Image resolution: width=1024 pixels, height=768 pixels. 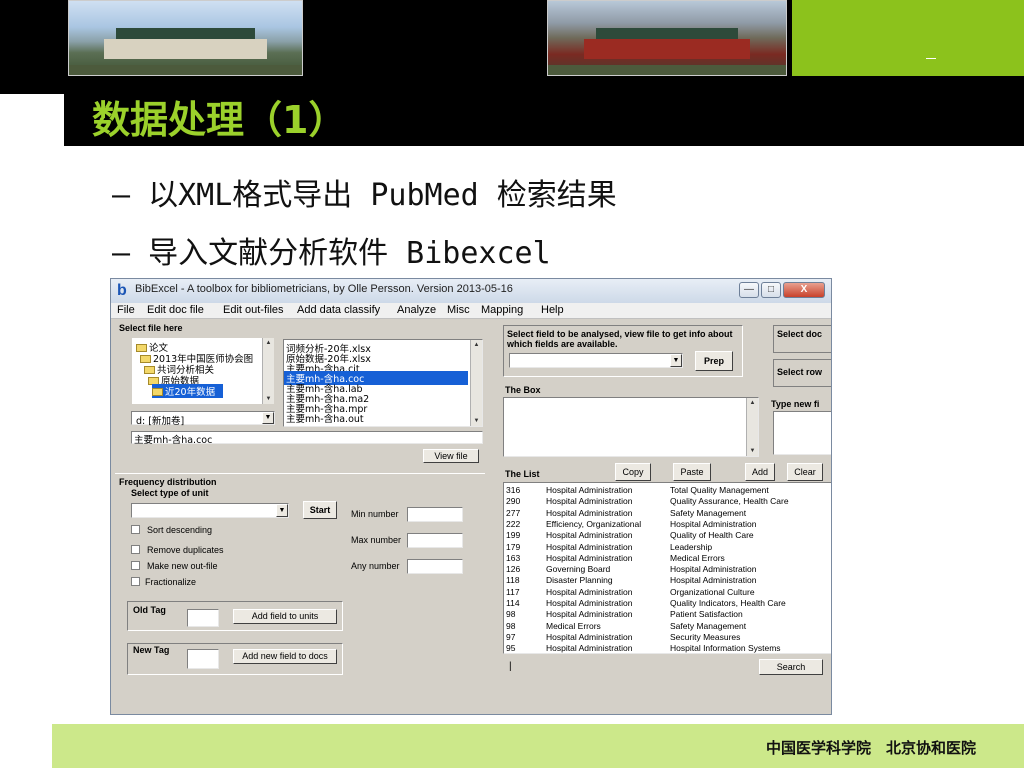 What do you see at coordinates (513, 580) in the screenshot?
I see `list-row-count: 118` at bounding box center [513, 580].